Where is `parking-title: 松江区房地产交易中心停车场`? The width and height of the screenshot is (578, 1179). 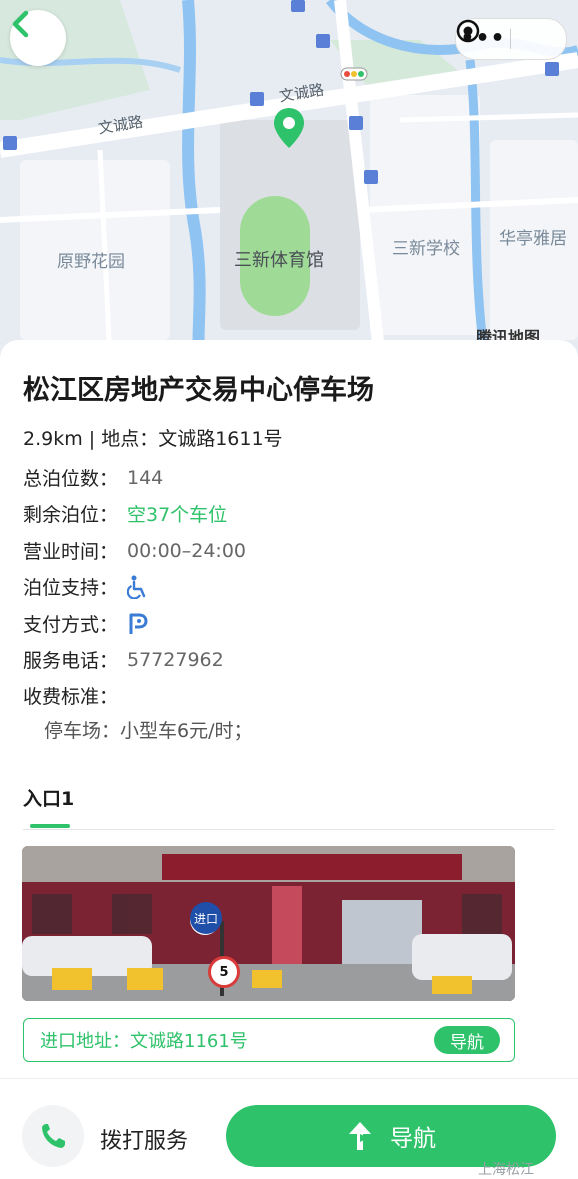 parking-title: 松江区房地产交易中心停车场 is located at coordinates (198, 390).